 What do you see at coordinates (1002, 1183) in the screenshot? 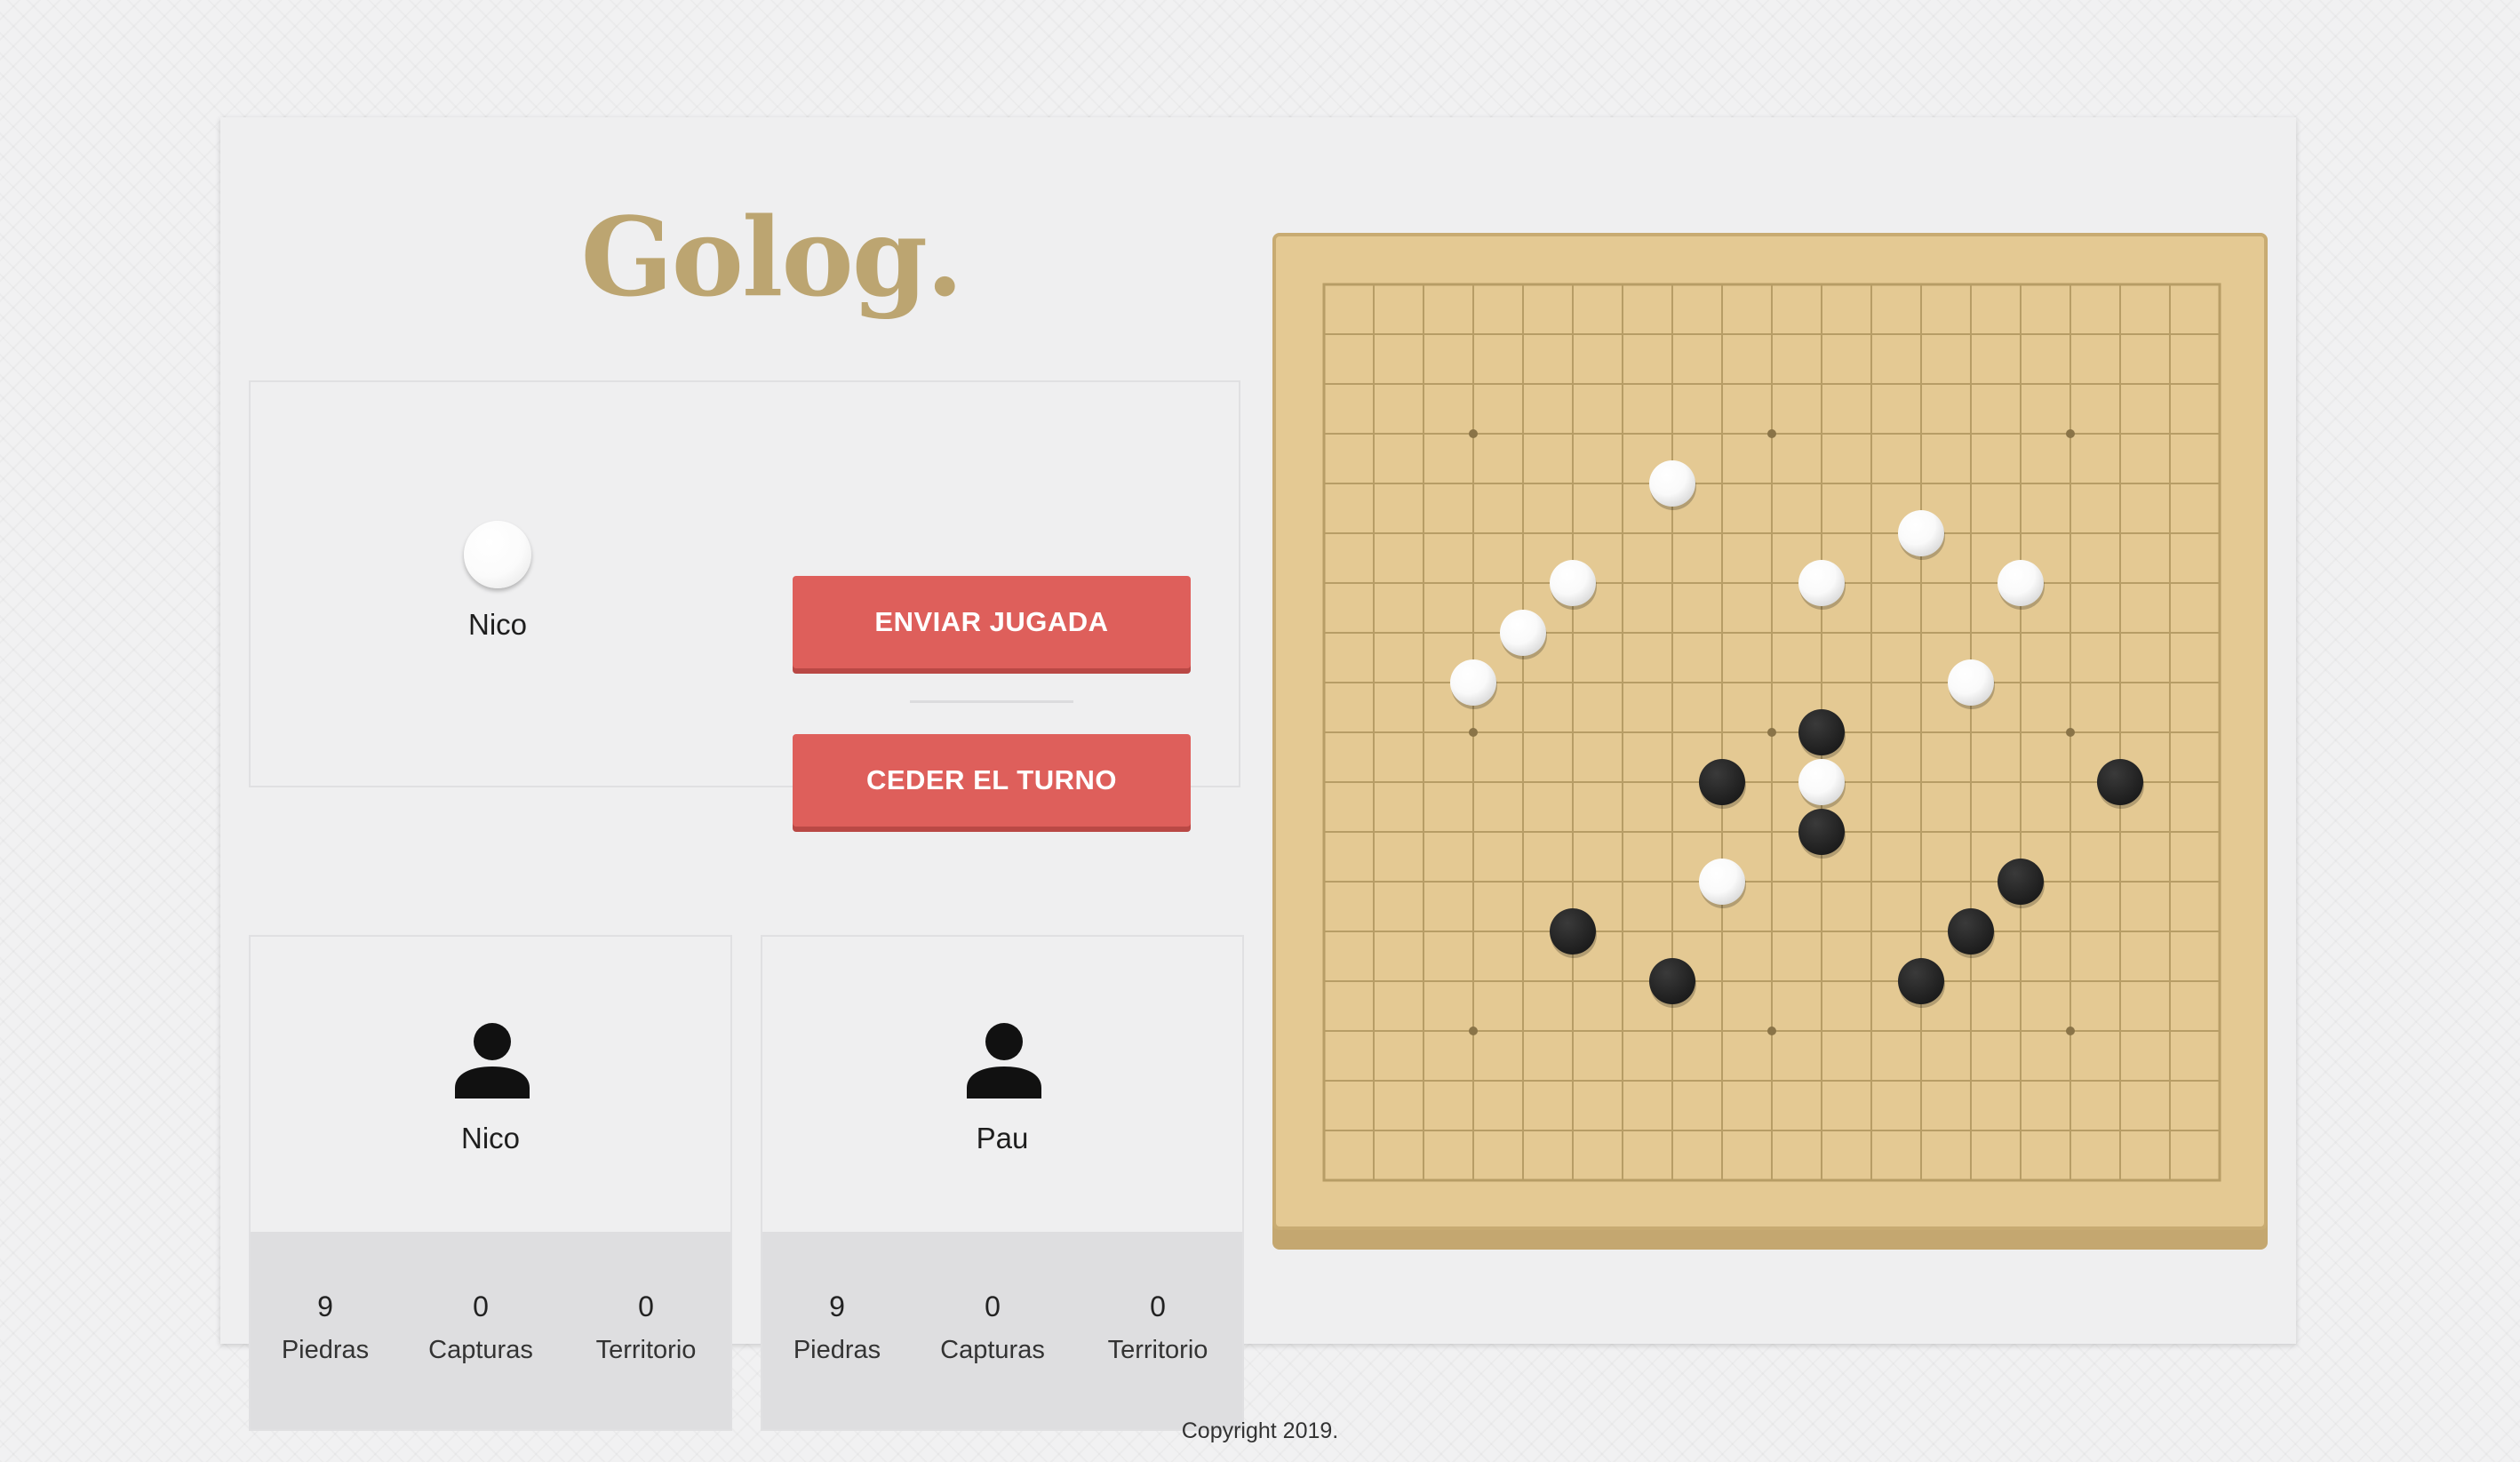
I see `player-card-pau: Pau 9 Piedras 0 Capturas 0 Territorio` at bounding box center [1002, 1183].